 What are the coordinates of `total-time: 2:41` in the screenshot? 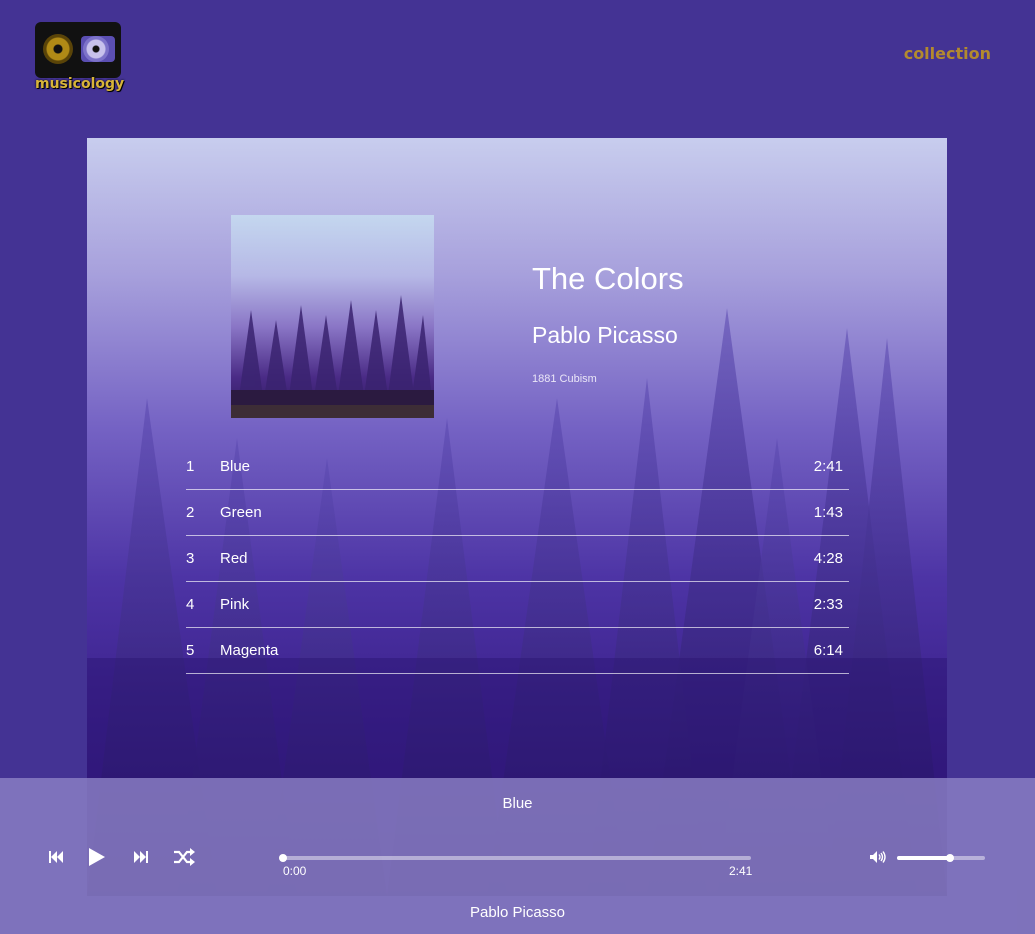 It's located at (741, 871).